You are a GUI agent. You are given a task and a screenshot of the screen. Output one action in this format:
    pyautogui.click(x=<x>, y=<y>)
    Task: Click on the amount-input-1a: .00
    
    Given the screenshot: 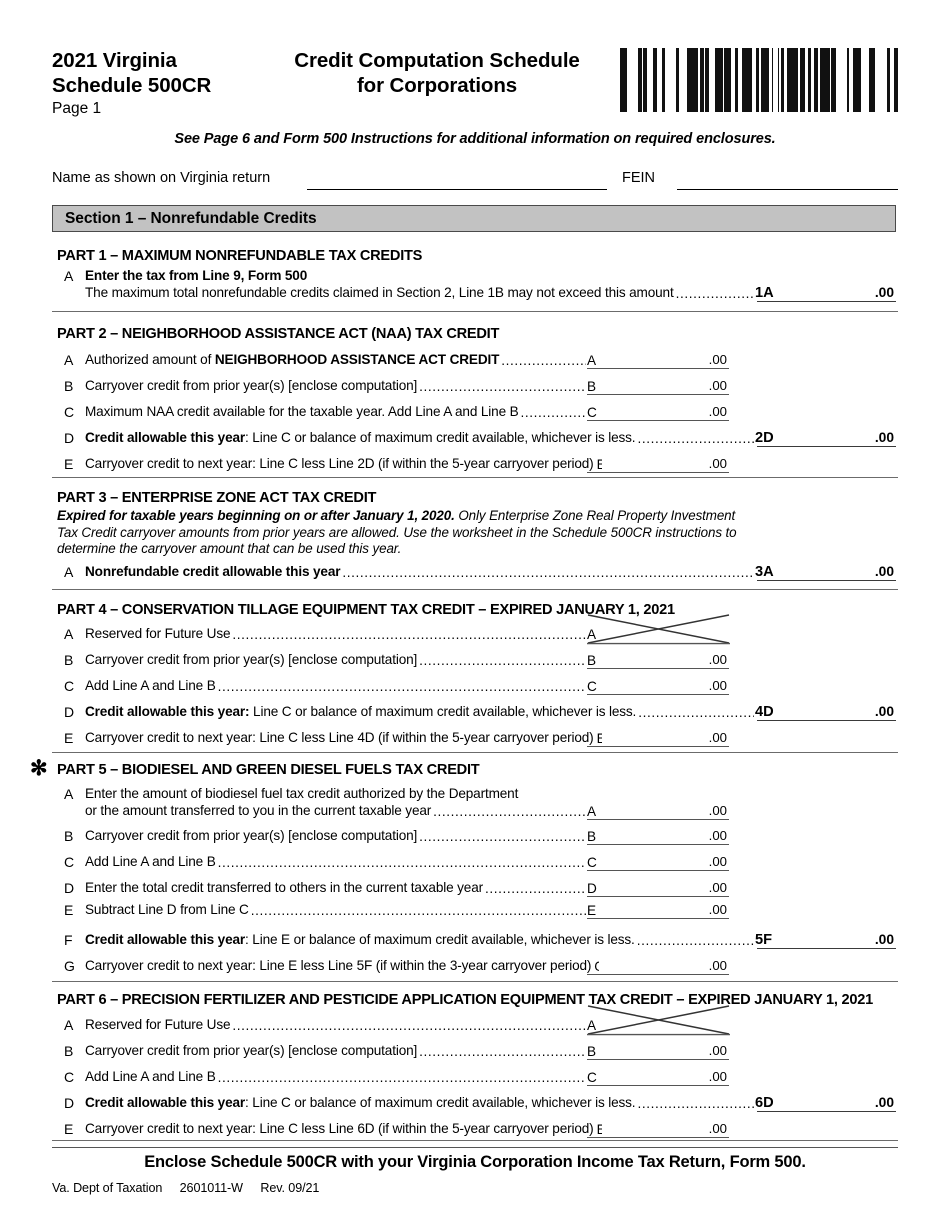 What is the action you would take?
    pyautogui.click(x=826, y=293)
    